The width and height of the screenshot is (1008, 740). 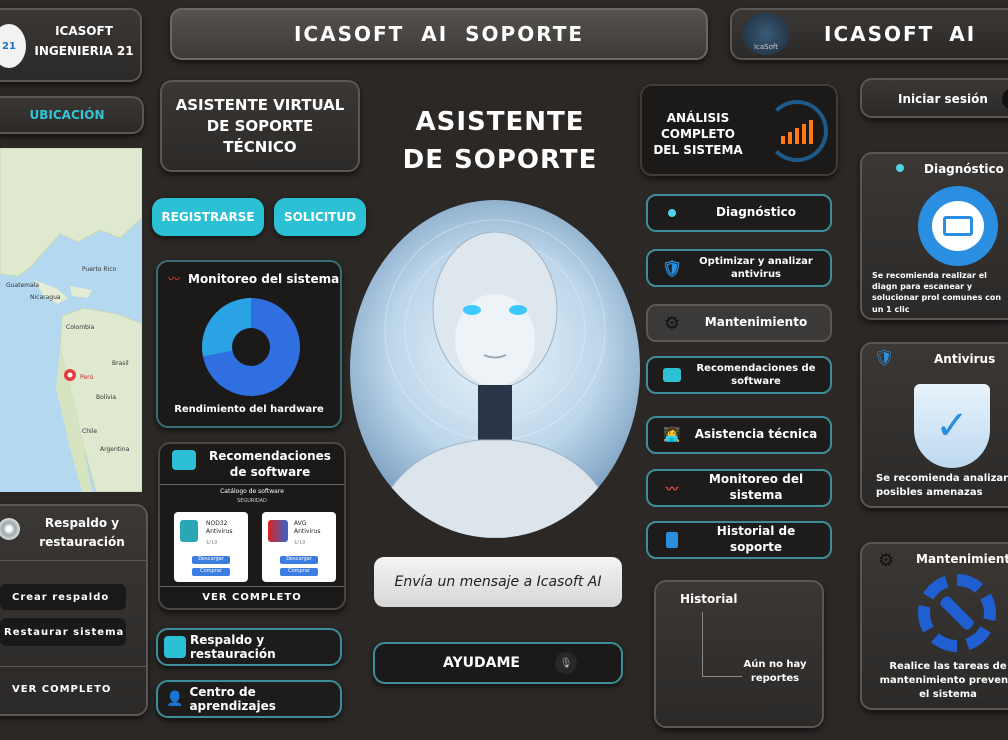 I want to click on recommend-see-all: VER COMPLETO, so click(x=252, y=597).